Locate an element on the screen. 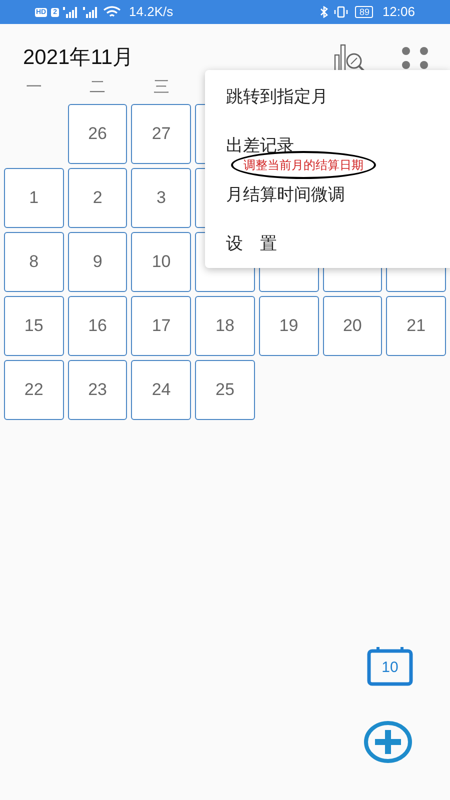 Image resolution: width=450 pixels, height=800 pixels. status-time: 12:06 is located at coordinates (398, 12).